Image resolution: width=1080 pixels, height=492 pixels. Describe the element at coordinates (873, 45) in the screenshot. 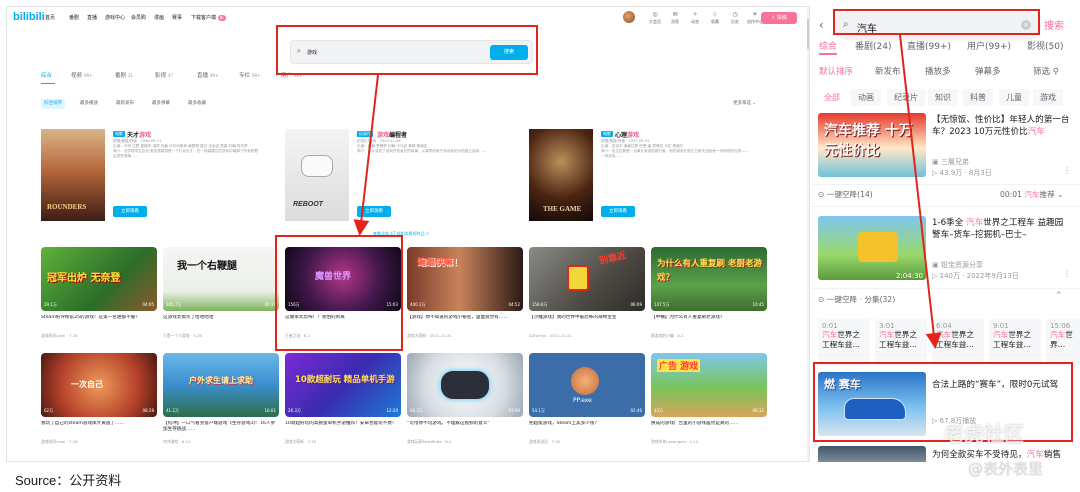

I see `mobile-tab-bangumi: 番剧(24)` at that location.